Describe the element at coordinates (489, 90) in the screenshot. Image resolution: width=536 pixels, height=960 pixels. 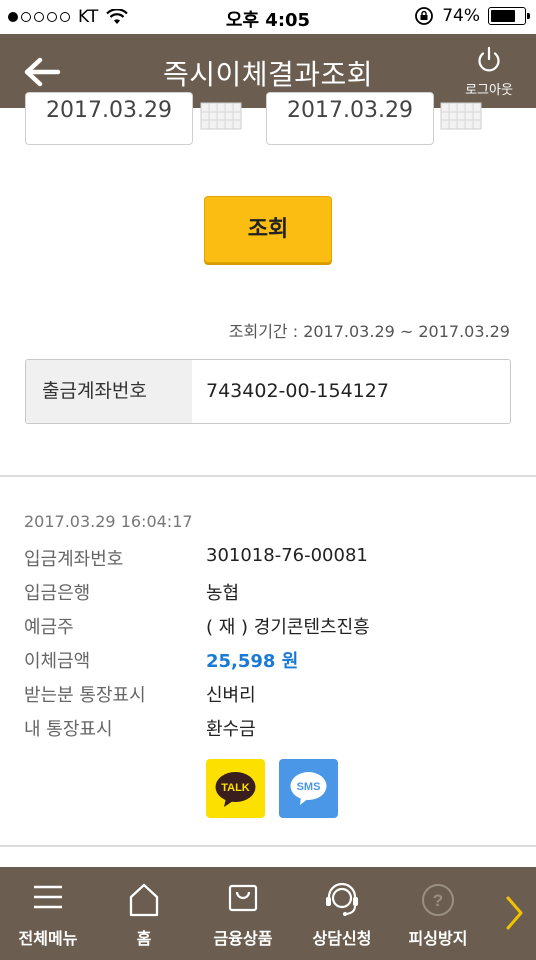
I see `logout-label: 로그아웃` at that location.